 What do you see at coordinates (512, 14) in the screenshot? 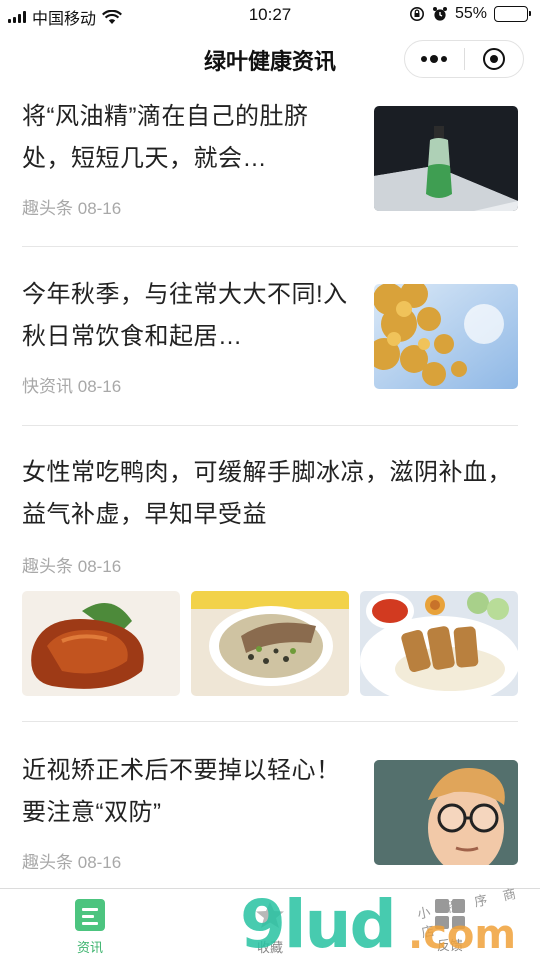
I see `battery-icon` at bounding box center [512, 14].